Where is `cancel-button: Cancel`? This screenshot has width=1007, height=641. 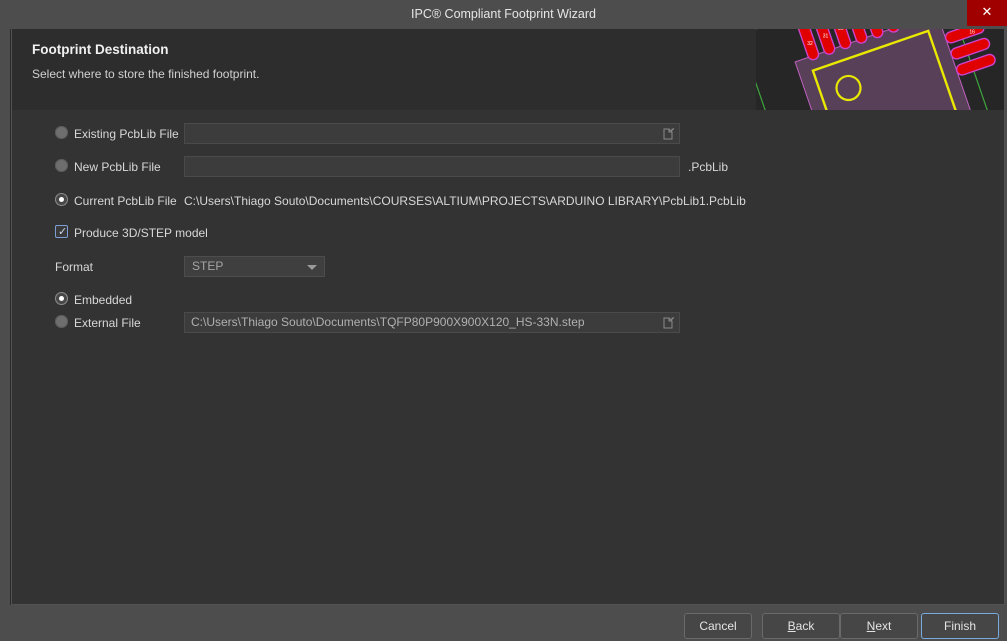 cancel-button: Cancel is located at coordinates (718, 626).